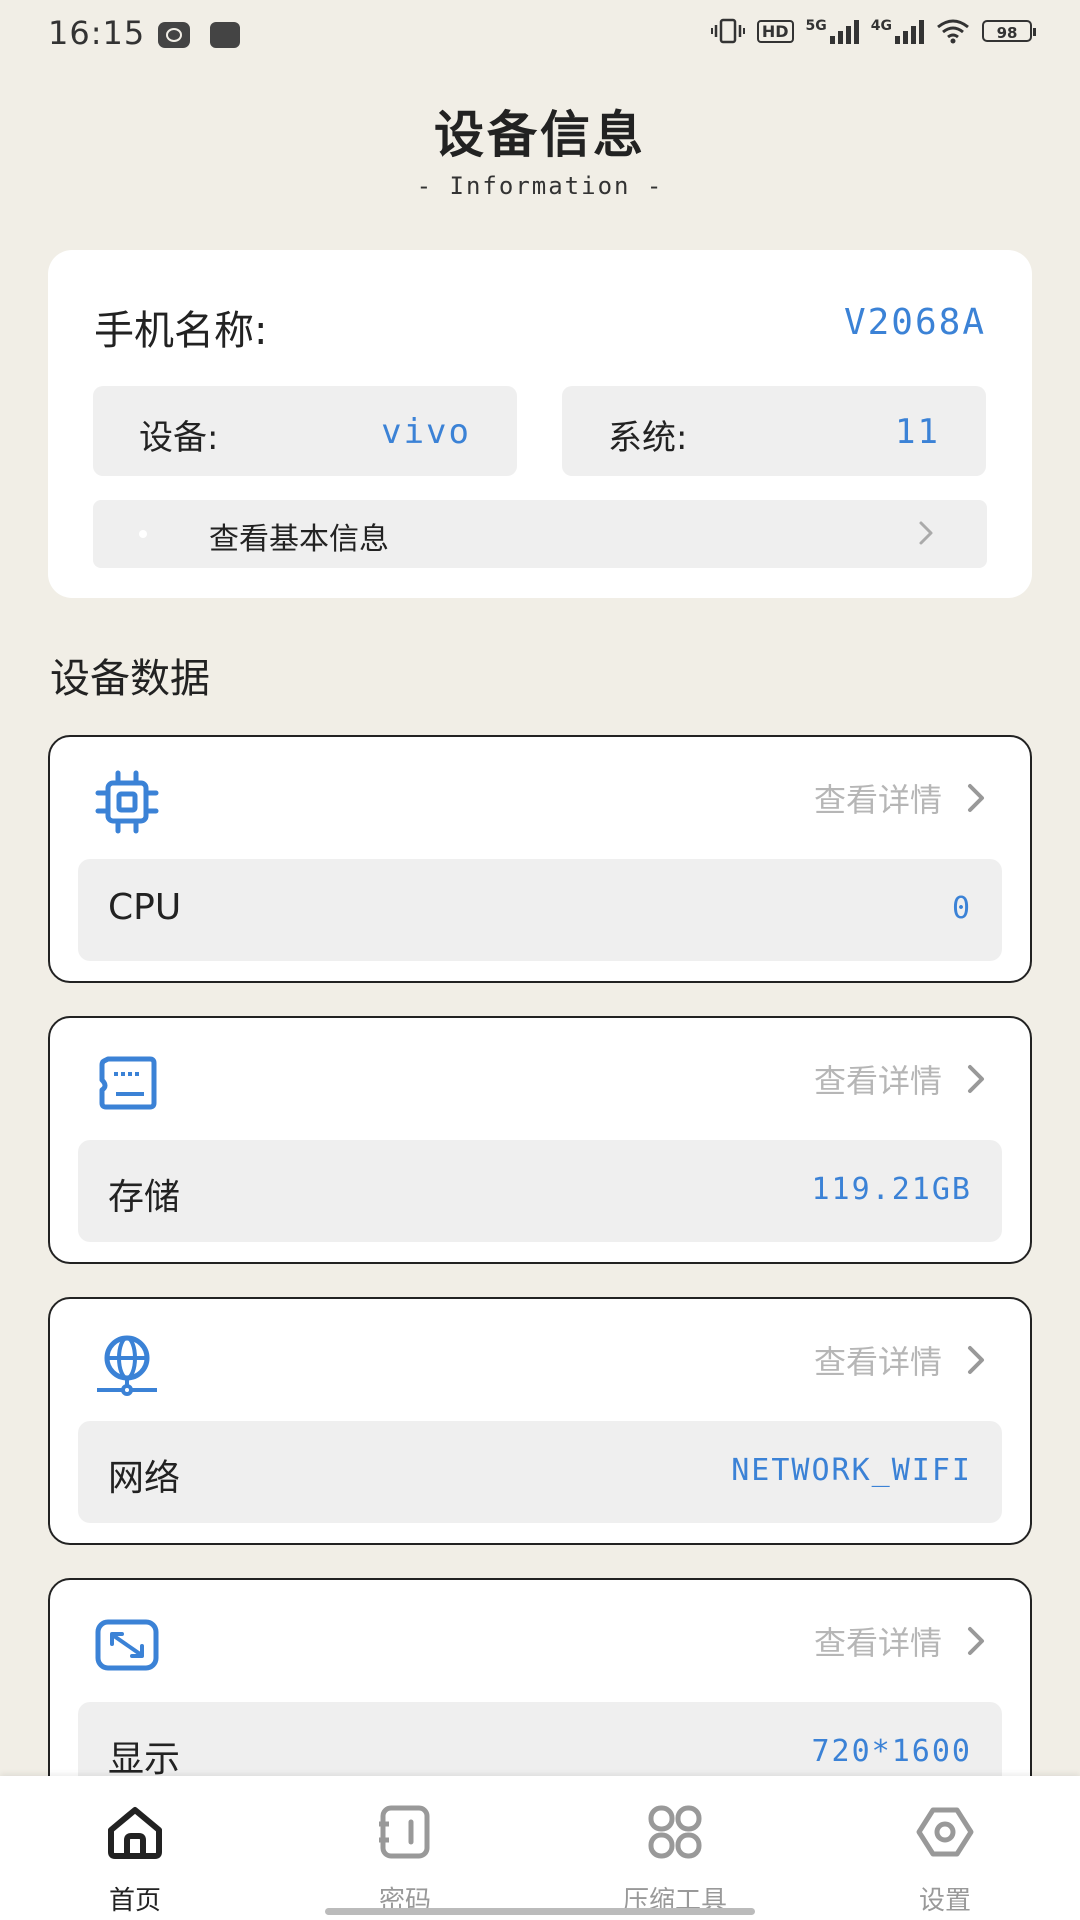 The image size is (1080, 1920). I want to click on display-value: 720*1600, so click(891, 1751).